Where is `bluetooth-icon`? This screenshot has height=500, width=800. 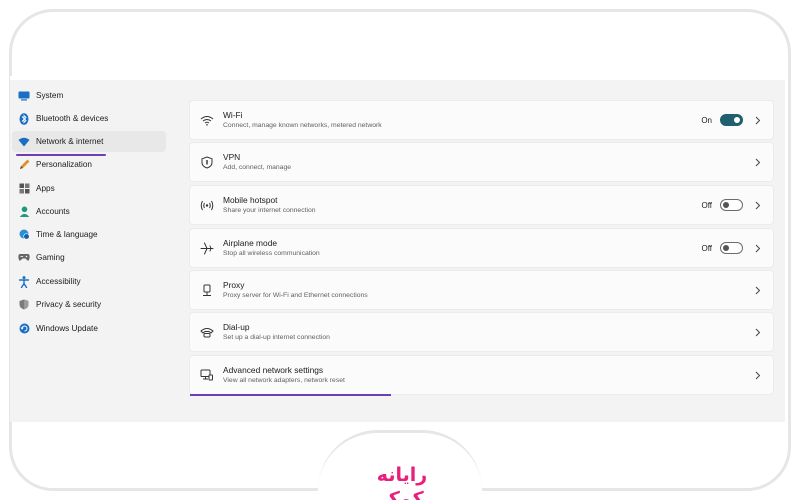 bluetooth-icon is located at coordinates (24, 118).